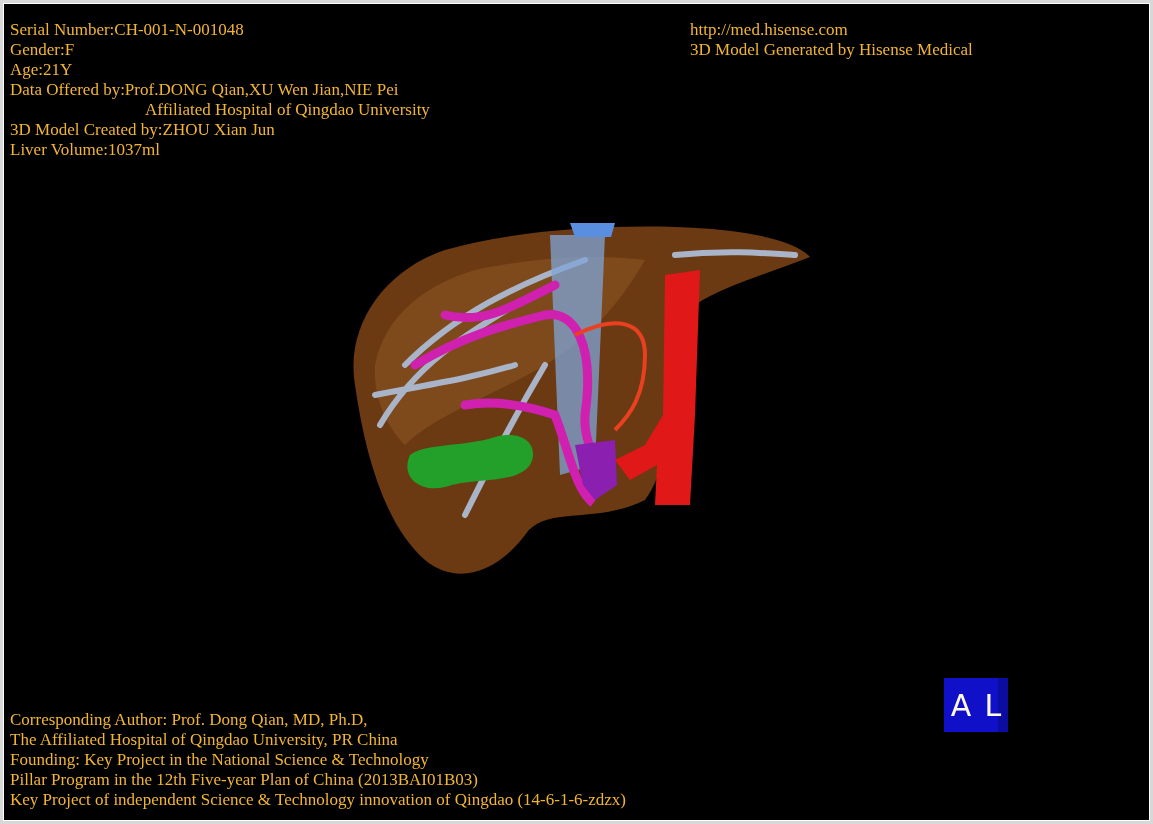  I want to click on info-text: Age:21Y, so click(42, 70).